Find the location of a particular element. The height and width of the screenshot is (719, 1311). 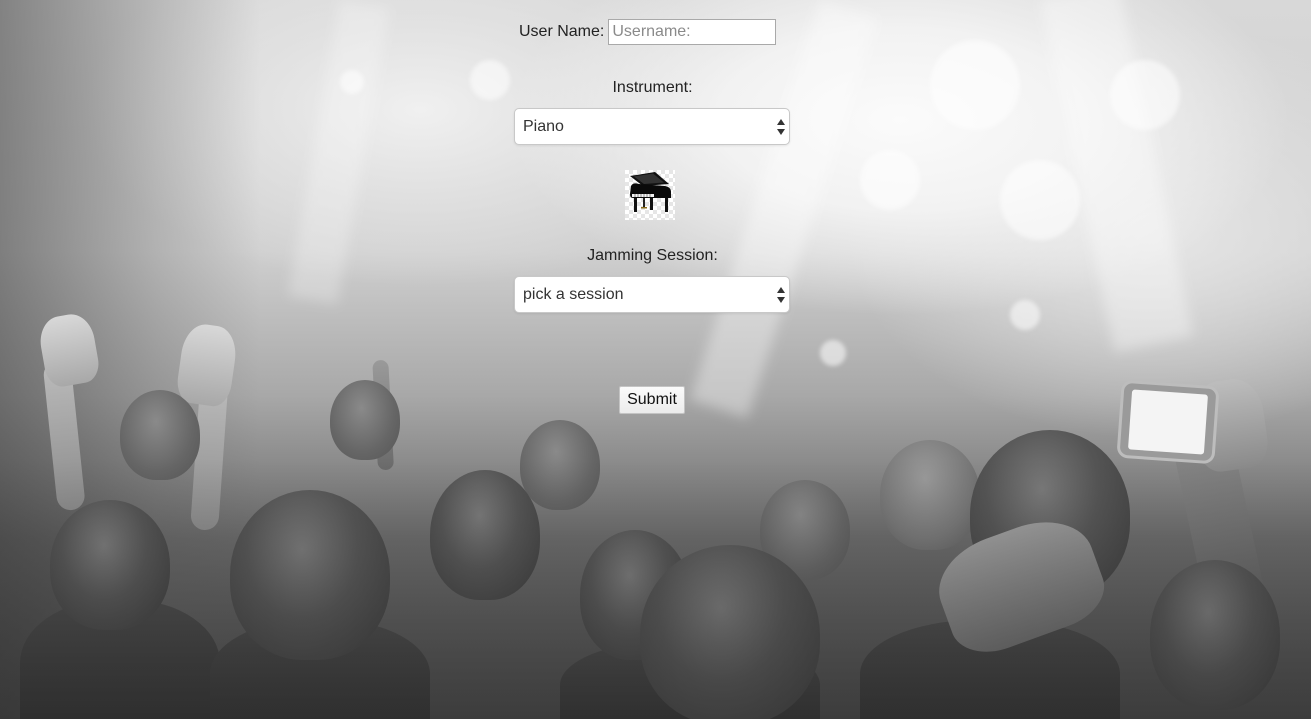

crowd-head is located at coordinates (365, 420).